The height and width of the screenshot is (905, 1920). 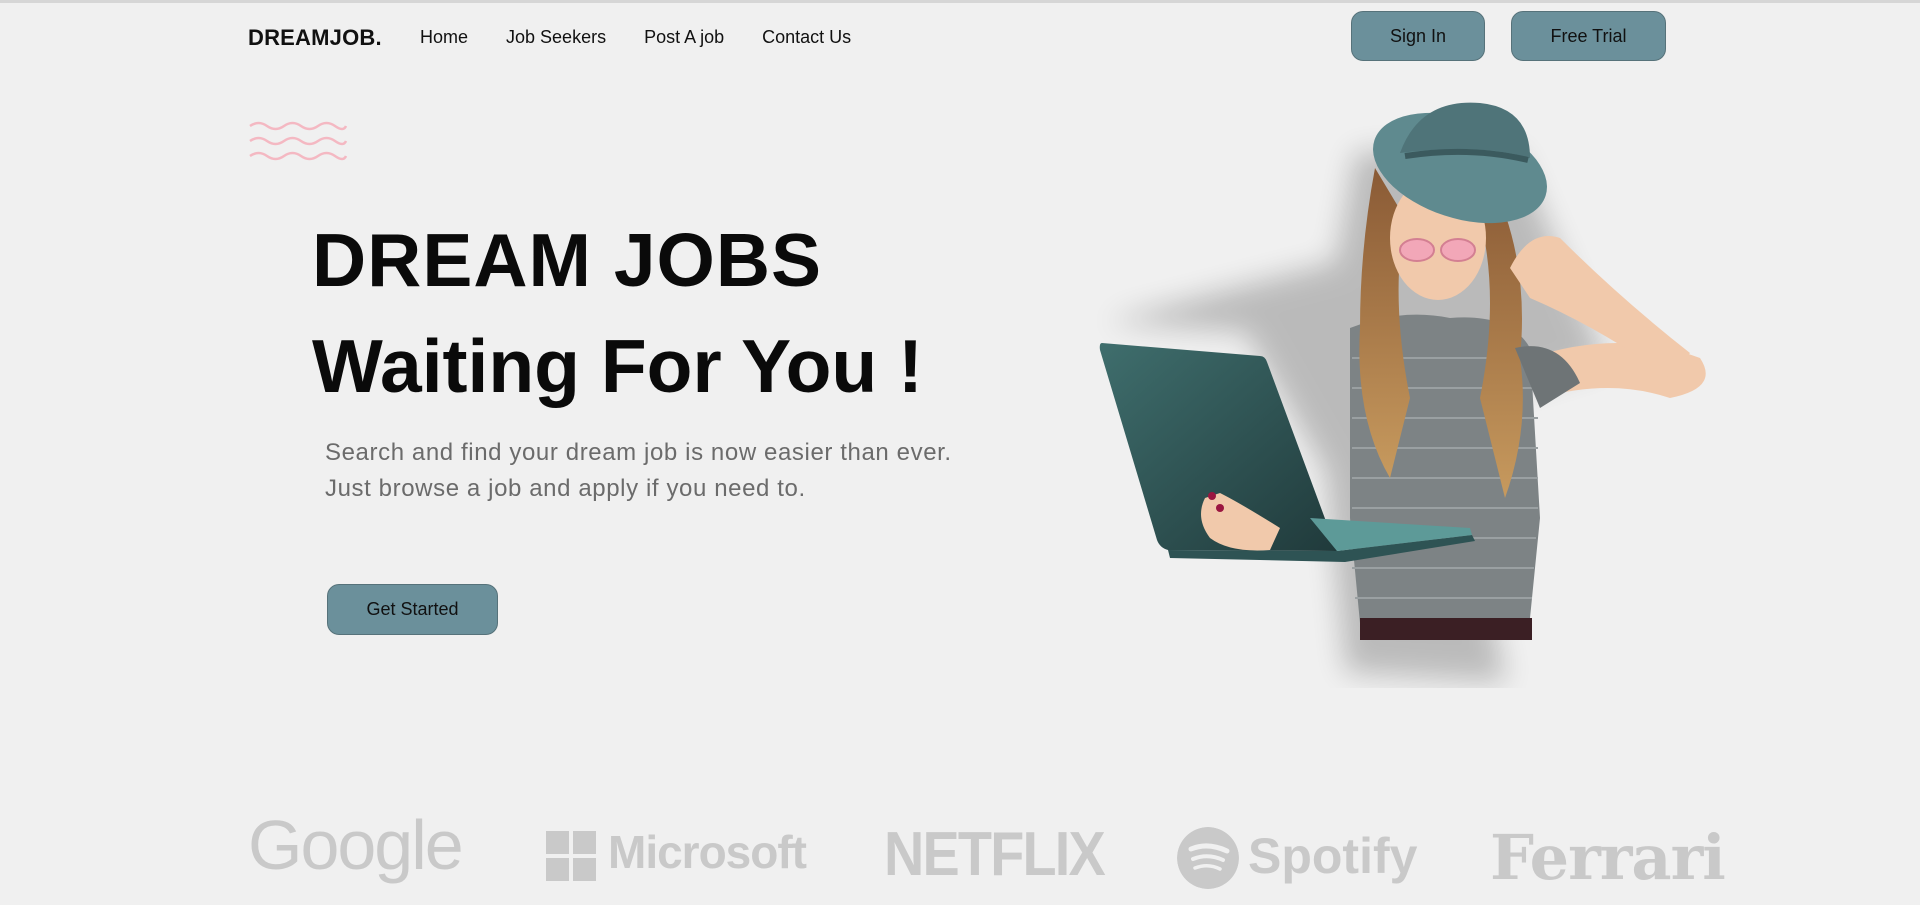 What do you see at coordinates (1208, 858) in the screenshot?
I see `spotify-logo-icon` at bounding box center [1208, 858].